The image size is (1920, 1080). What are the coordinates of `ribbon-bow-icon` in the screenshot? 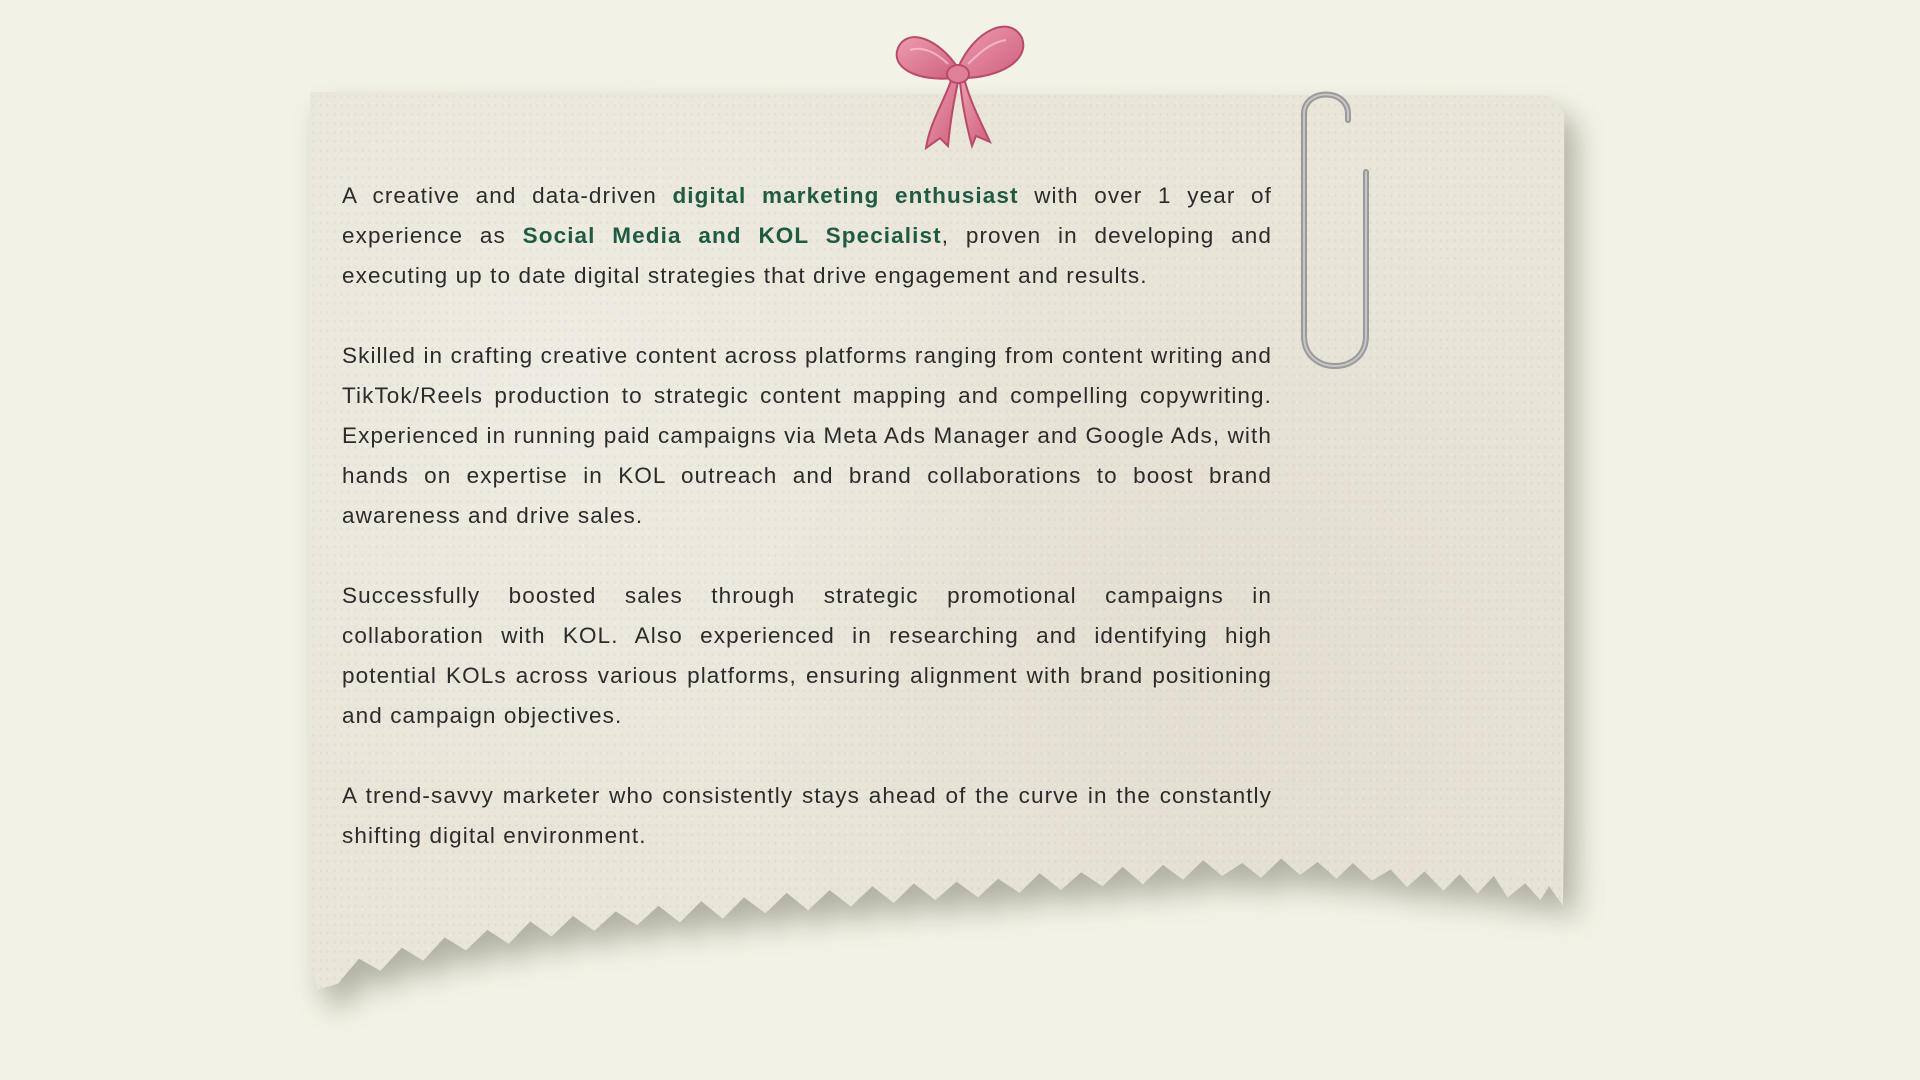 It's located at (960, 88).